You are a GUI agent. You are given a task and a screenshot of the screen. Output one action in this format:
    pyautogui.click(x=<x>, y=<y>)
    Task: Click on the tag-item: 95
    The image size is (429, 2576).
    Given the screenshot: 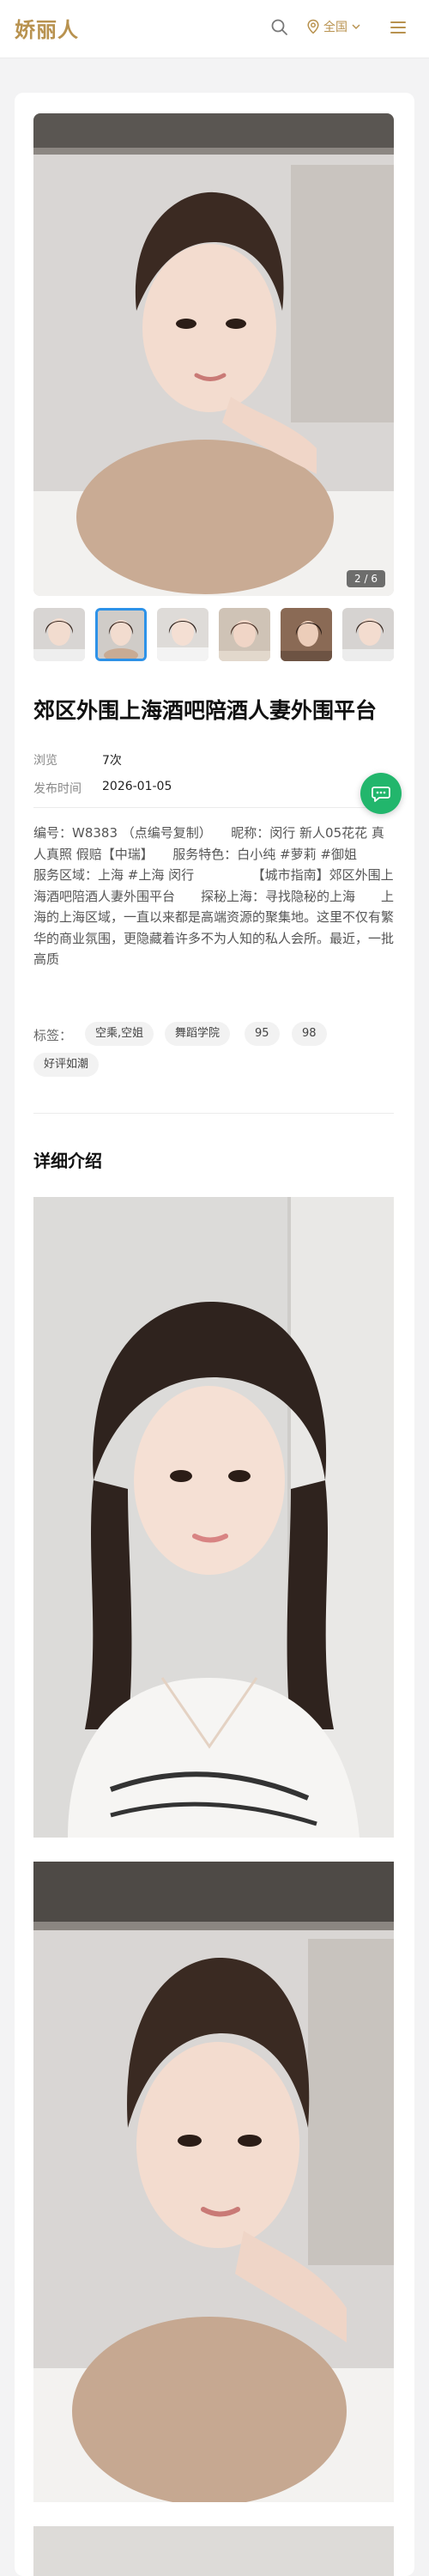 What is the action you would take?
    pyautogui.click(x=262, y=1034)
    